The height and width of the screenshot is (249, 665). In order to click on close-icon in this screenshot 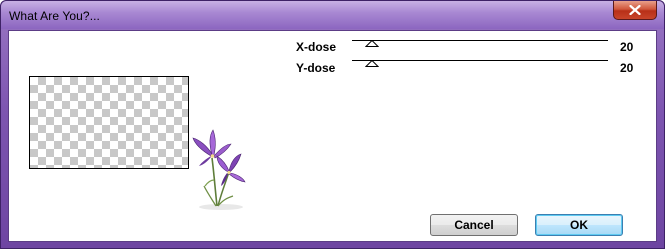, I will do `click(635, 10)`.